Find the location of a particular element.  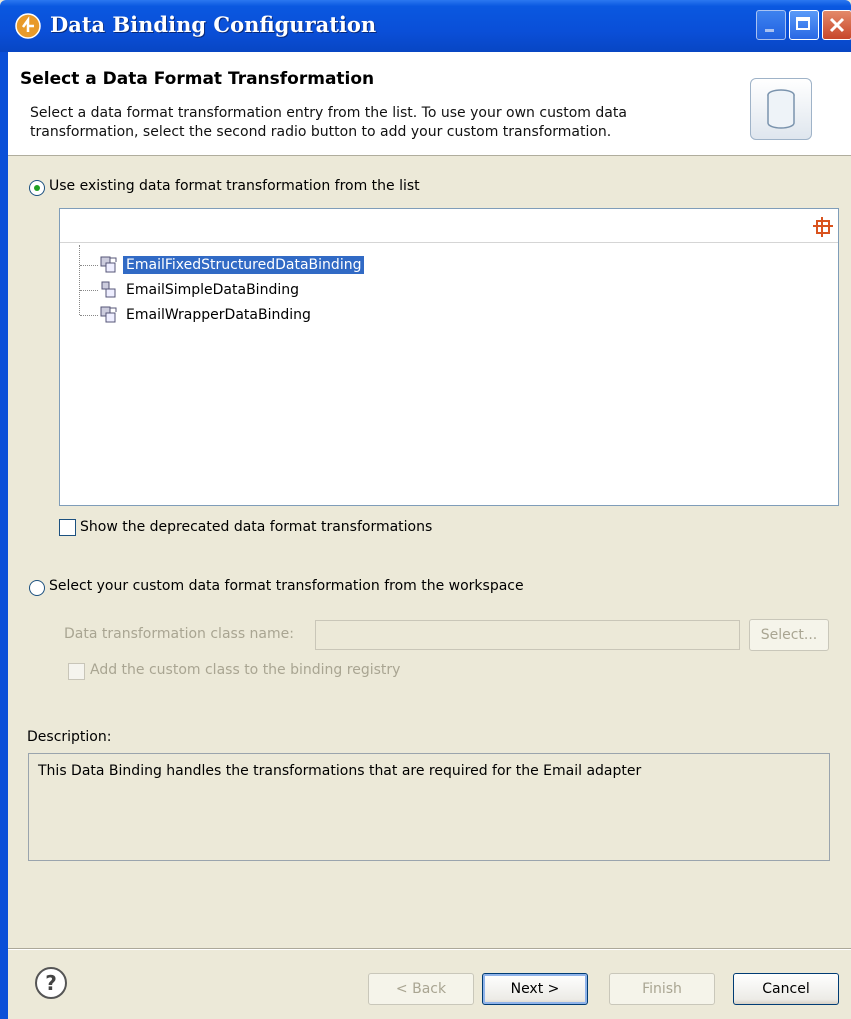

window-title: Data Binding Configuration is located at coordinates (213, 24).